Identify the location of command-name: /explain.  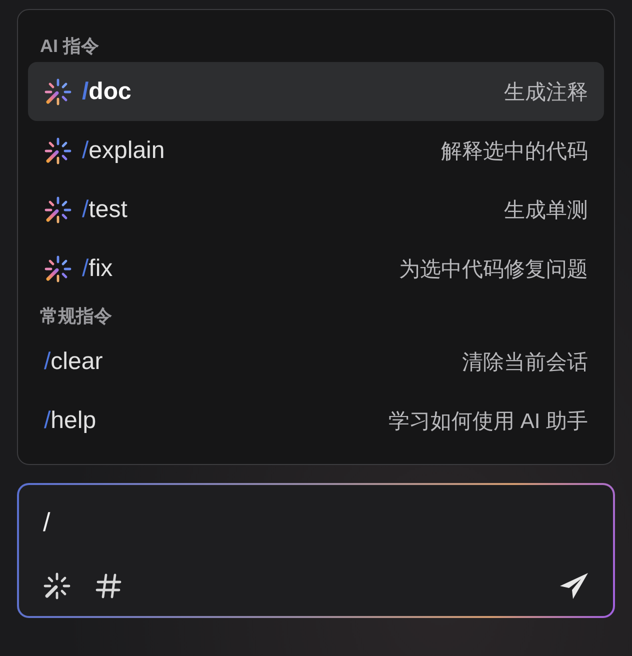
(123, 150).